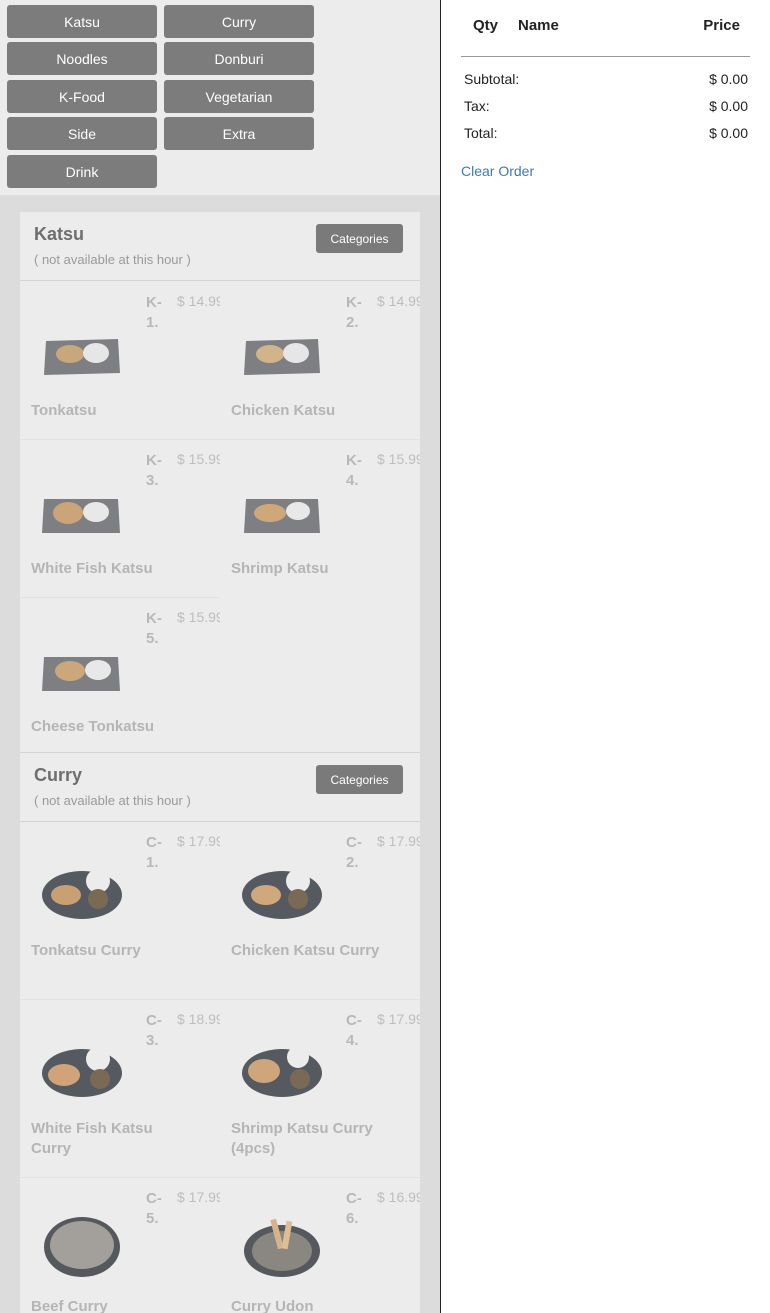 This screenshot has width=770, height=1313. What do you see at coordinates (354, 312) in the screenshot?
I see `item-code: K-2.` at bounding box center [354, 312].